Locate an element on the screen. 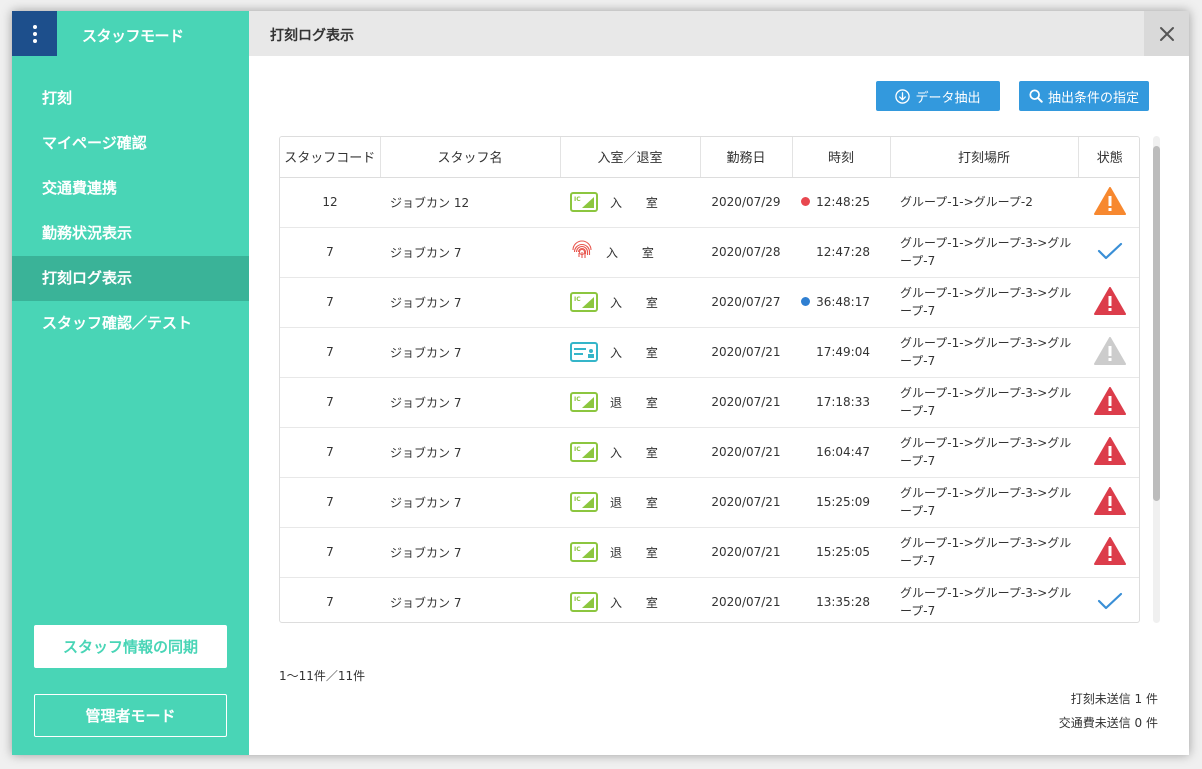 This screenshot has width=1202, height=769. sidebar-header: スタッフモード is located at coordinates (130, 33).